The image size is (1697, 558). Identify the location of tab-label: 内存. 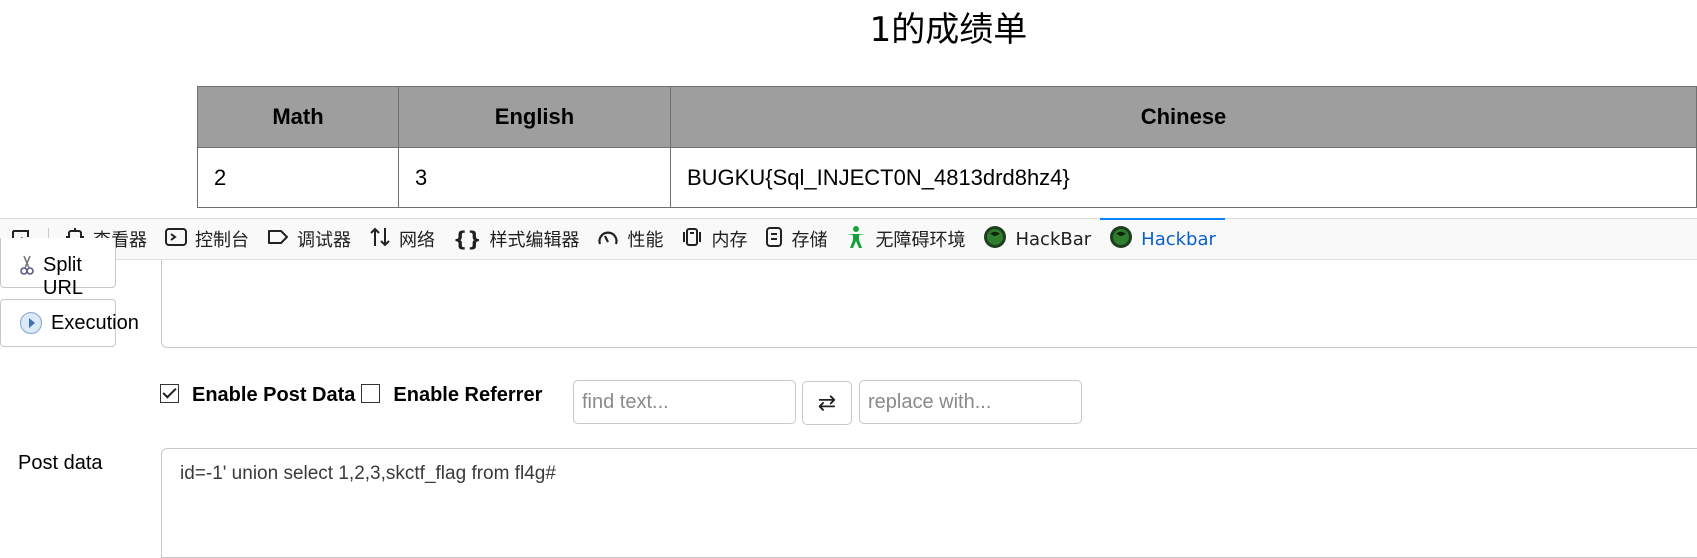
(729, 240).